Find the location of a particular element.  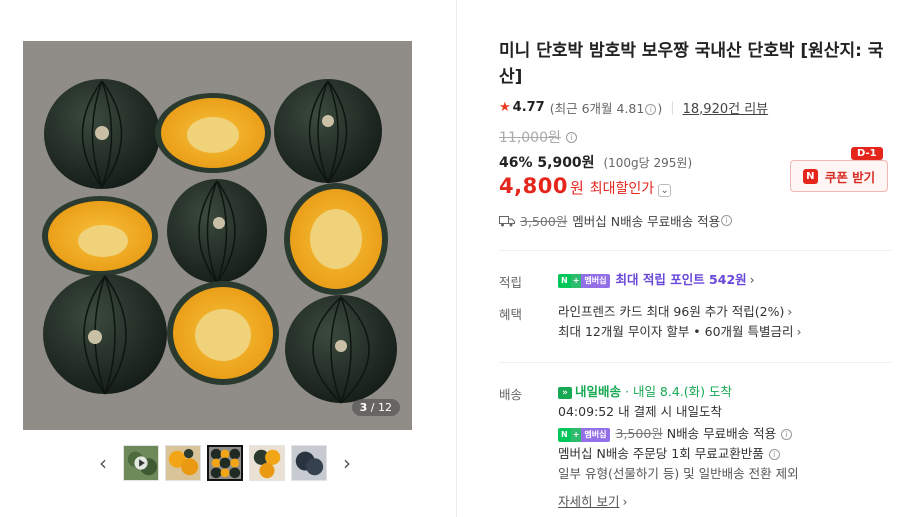

card-benefit: 라인프렌즈 카드 최대 96원 추가 적립(2%) › is located at coordinates (675, 312).